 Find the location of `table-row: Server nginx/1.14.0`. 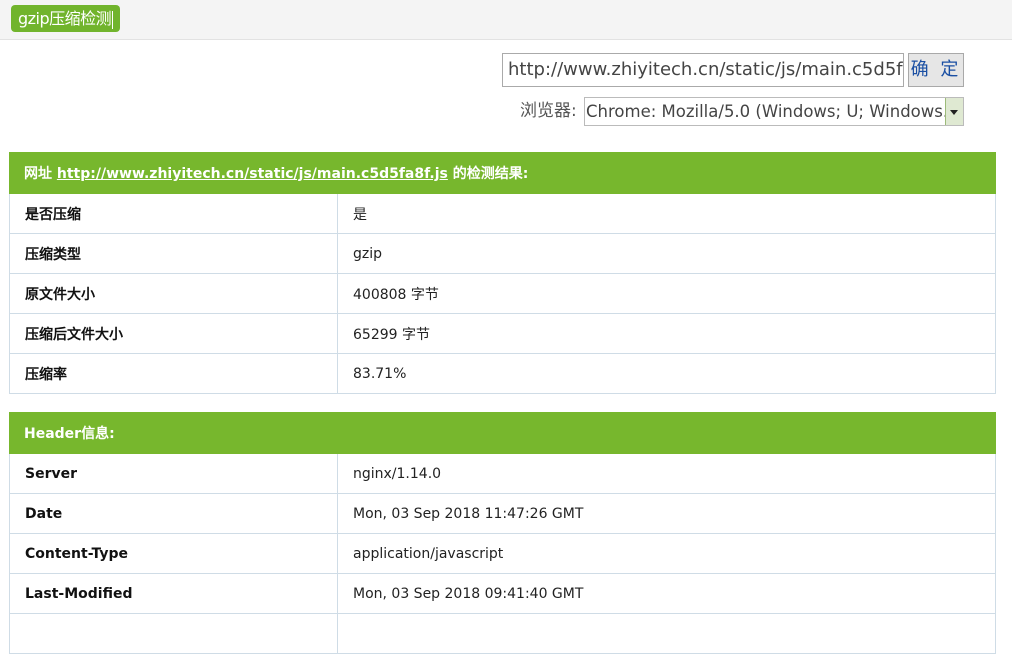

table-row: Server nginx/1.14.0 is located at coordinates (502, 473).